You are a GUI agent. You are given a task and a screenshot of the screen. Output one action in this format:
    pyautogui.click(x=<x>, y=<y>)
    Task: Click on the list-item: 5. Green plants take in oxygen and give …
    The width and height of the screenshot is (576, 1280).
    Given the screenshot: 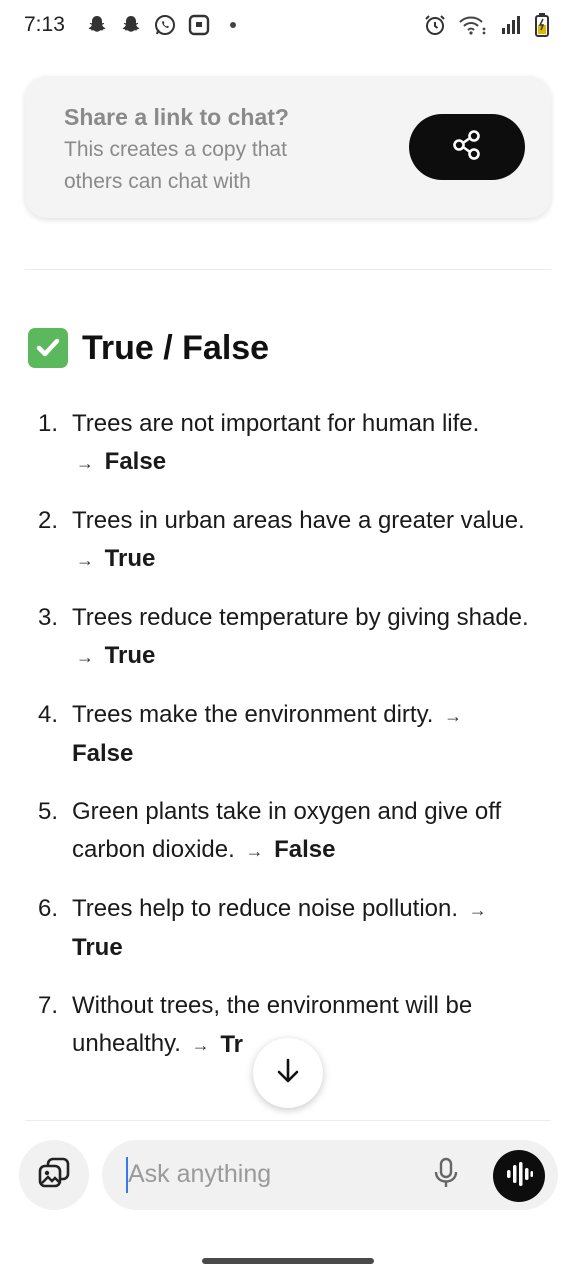 What is the action you would take?
    pyautogui.click(x=288, y=831)
    